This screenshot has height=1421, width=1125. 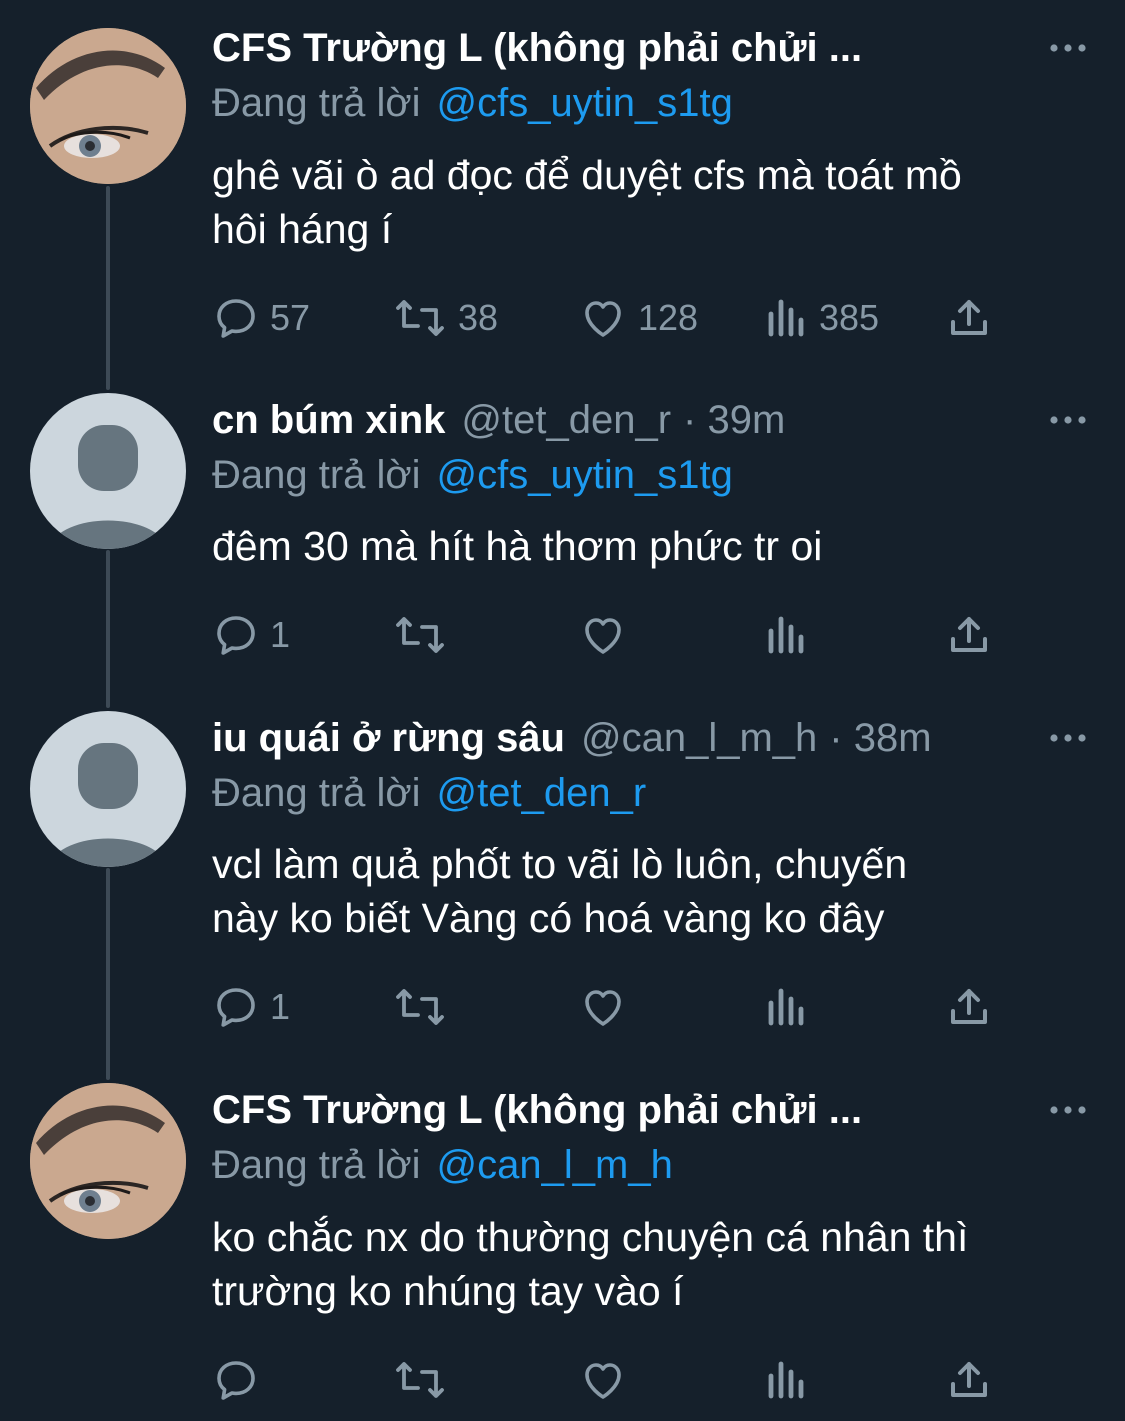 I want to click on tweet-text-line: trường ko nhúng tay vào í, so click(x=448, y=1291).